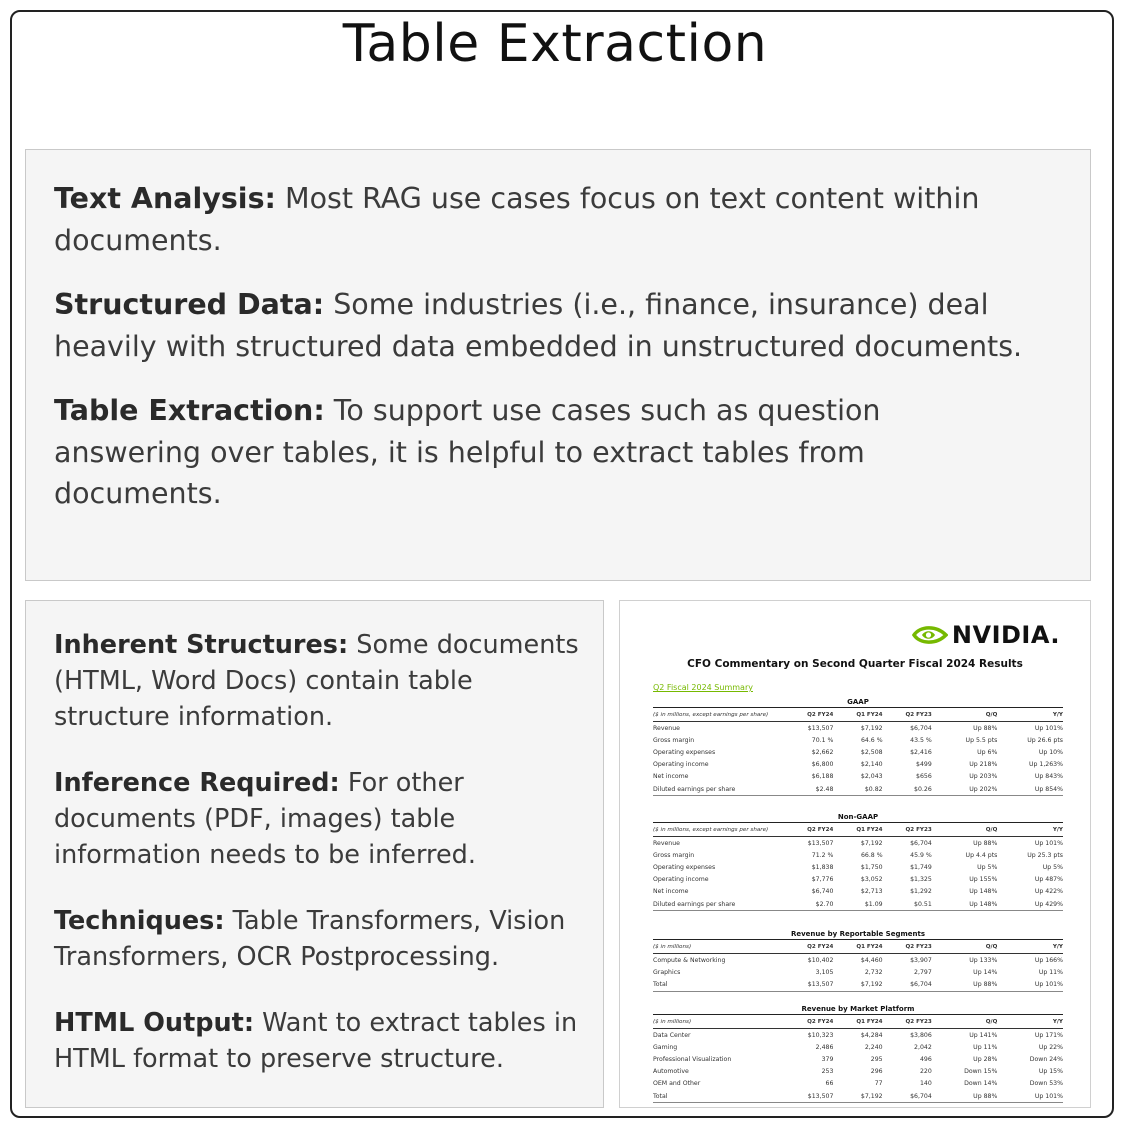  I want to click on table-cell: Up 202%, so click(964, 789).